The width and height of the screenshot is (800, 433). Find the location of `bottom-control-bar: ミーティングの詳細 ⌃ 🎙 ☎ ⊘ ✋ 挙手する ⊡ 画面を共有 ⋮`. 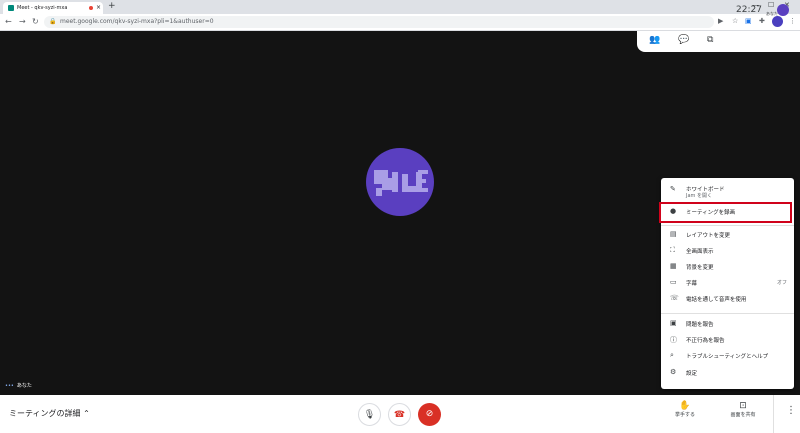

bottom-control-bar: ミーティングの詳細 ⌃ 🎙 ☎ ⊘ ✋ 挙手する ⊡ 画面を共有 ⋮ is located at coordinates (400, 414).